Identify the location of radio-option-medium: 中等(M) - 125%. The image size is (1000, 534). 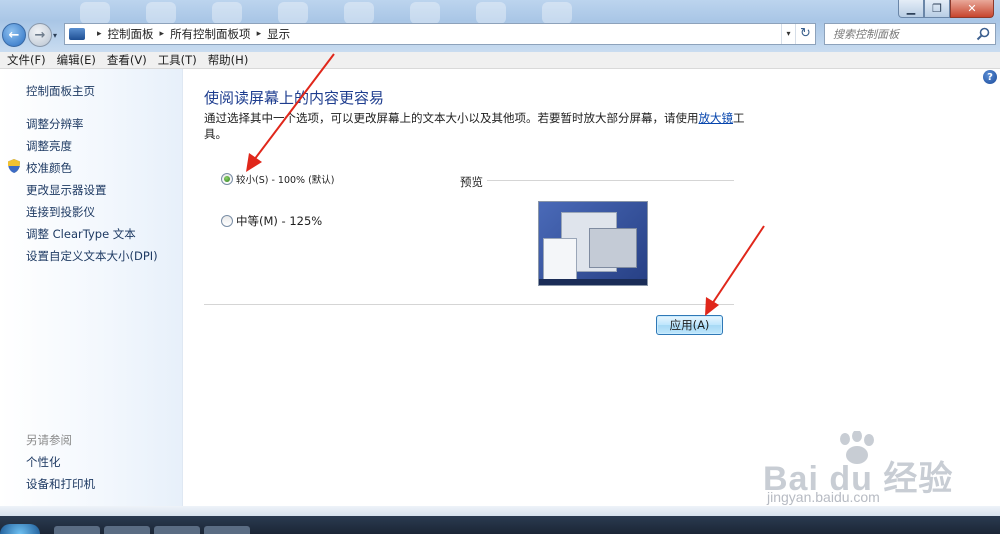
(271, 221).